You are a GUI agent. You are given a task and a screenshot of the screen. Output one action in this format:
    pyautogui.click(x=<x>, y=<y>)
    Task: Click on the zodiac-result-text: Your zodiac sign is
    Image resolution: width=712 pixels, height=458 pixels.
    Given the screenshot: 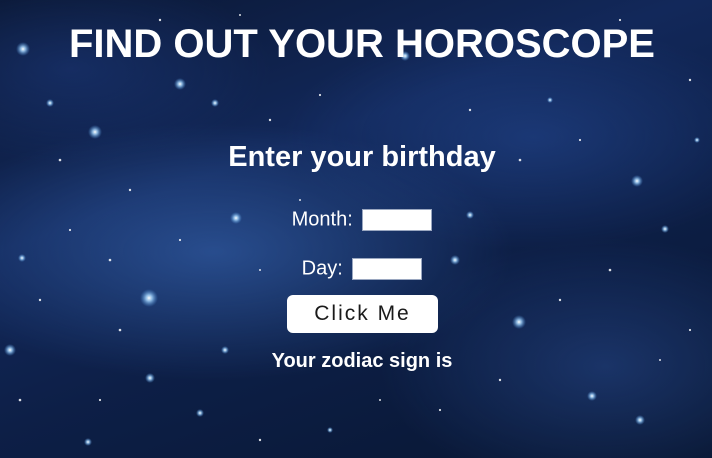 What is the action you would take?
    pyautogui.click(x=362, y=361)
    